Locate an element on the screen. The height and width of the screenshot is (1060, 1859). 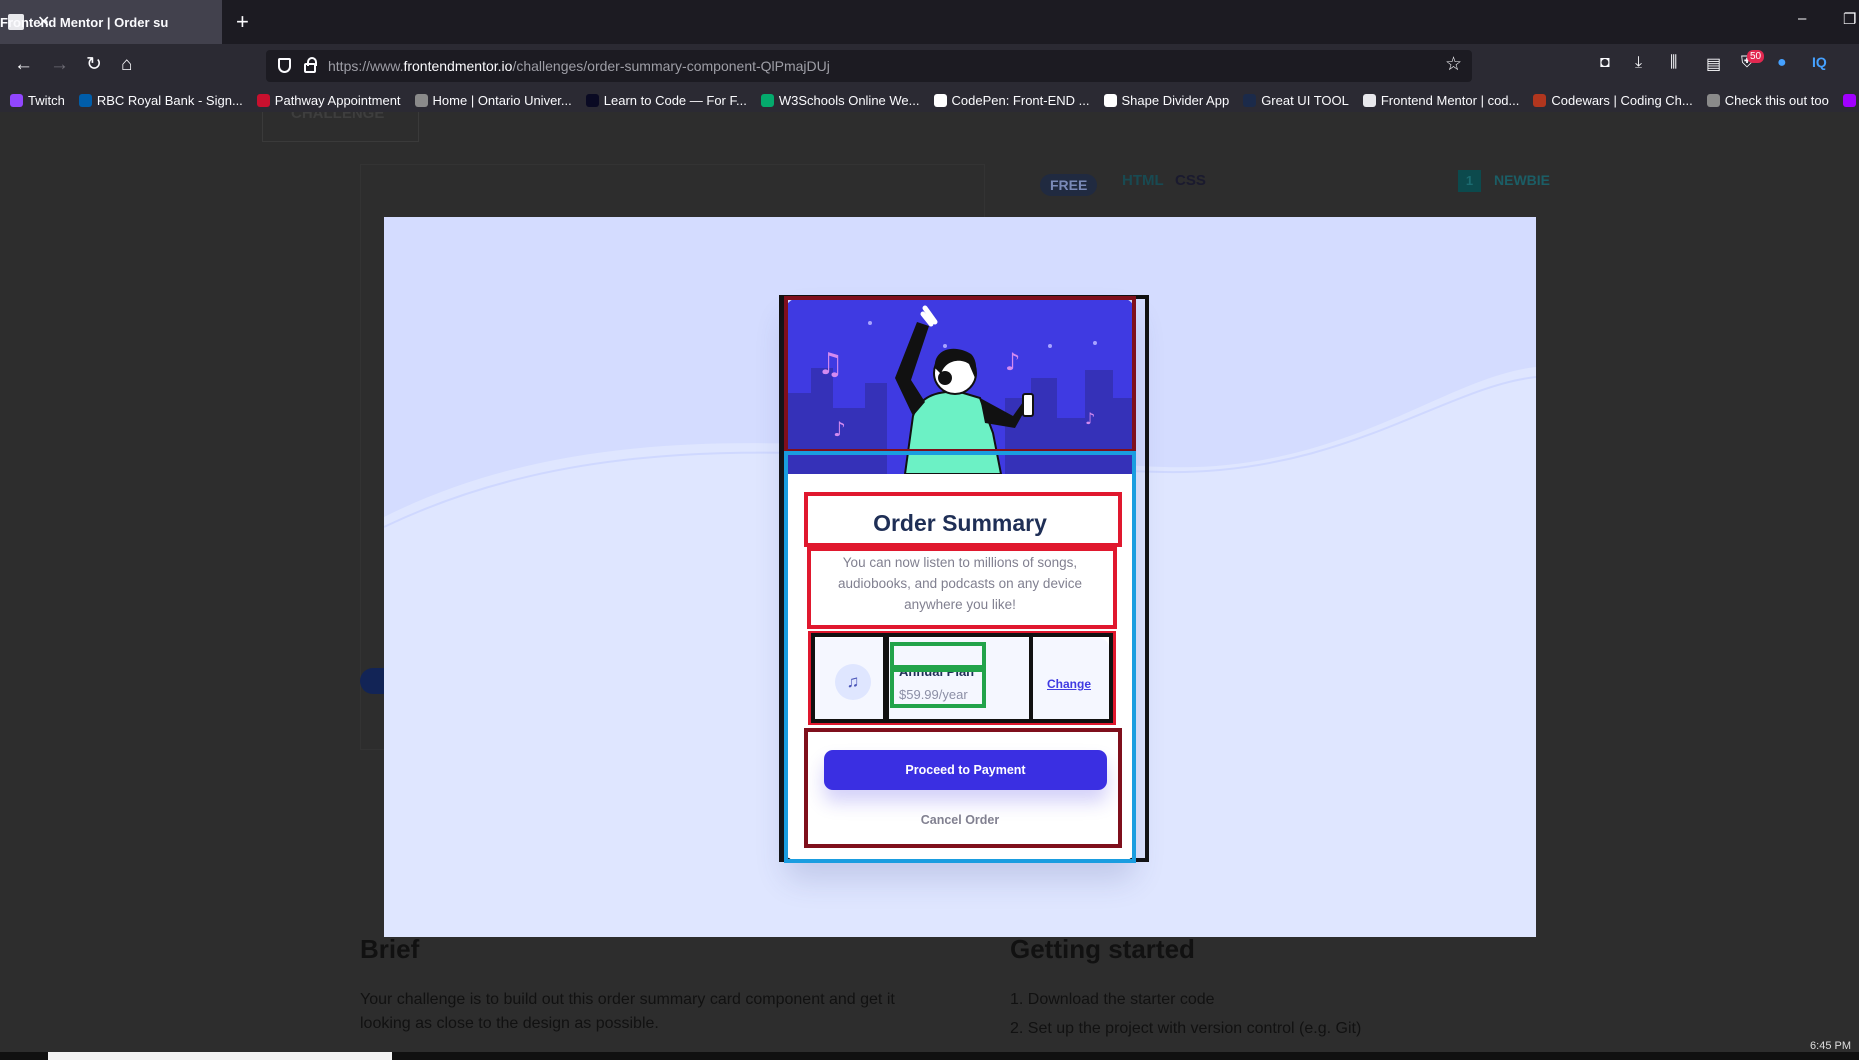
bookmark-item: Twitch is located at coordinates (37, 100).